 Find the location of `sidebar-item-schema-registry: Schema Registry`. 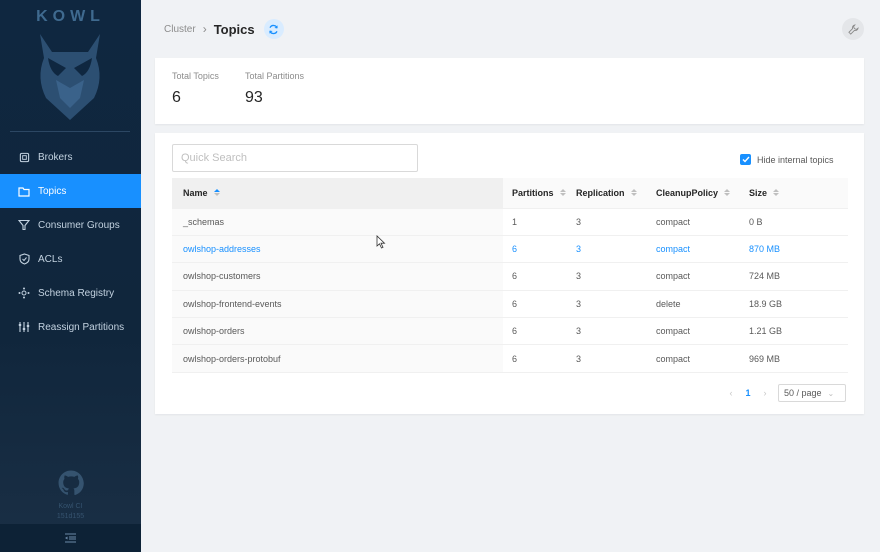

sidebar-item-schema-registry: Schema Registry is located at coordinates (70, 293).